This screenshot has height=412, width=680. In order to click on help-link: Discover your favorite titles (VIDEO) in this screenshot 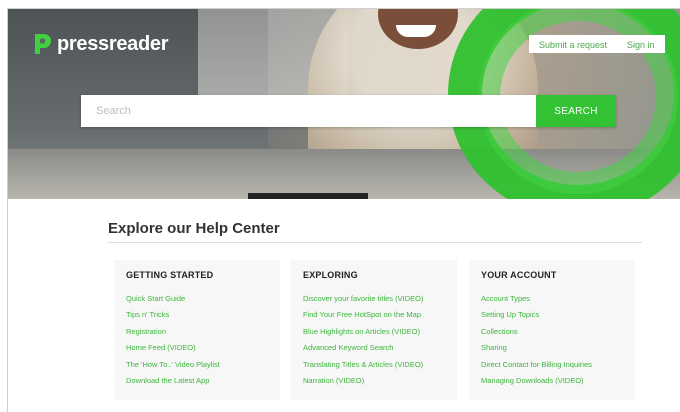, I will do `click(374, 299)`.